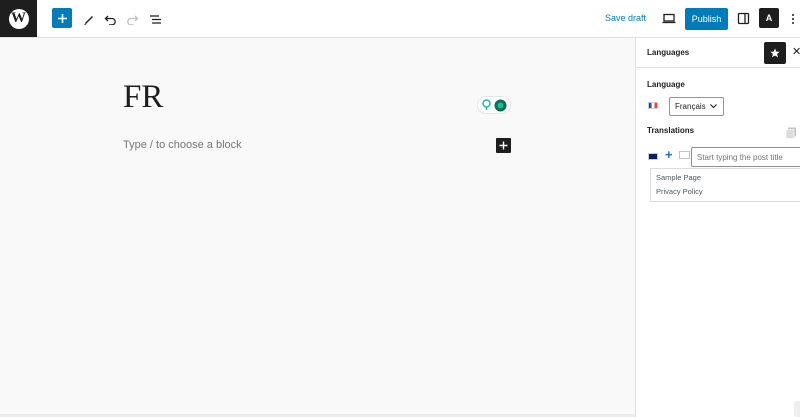  What do you see at coordinates (668, 52) in the screenshot?
I see `sidebar-title: Languages` at bounding box center [668, 52].